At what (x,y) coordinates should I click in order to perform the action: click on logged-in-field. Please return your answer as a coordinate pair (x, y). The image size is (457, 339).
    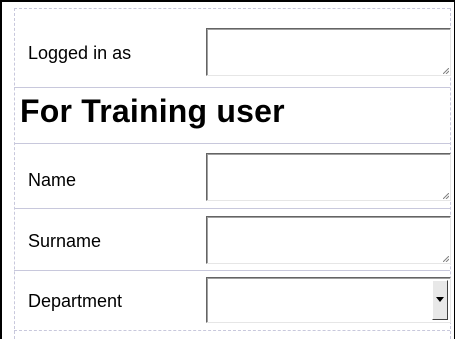
    Looking at the image, I should click on (328, 52).